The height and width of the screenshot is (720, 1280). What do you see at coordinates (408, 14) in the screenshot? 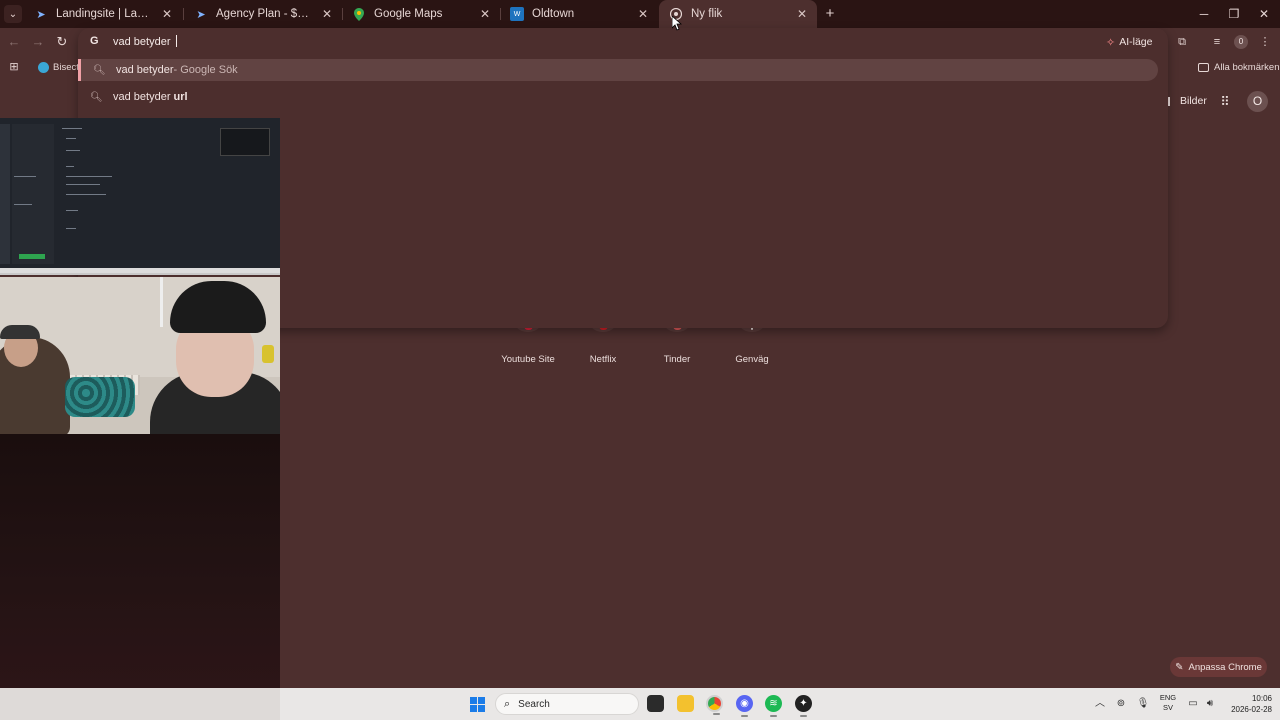
I see `tab-title: Google Maps` at bounding box center [408, 14].